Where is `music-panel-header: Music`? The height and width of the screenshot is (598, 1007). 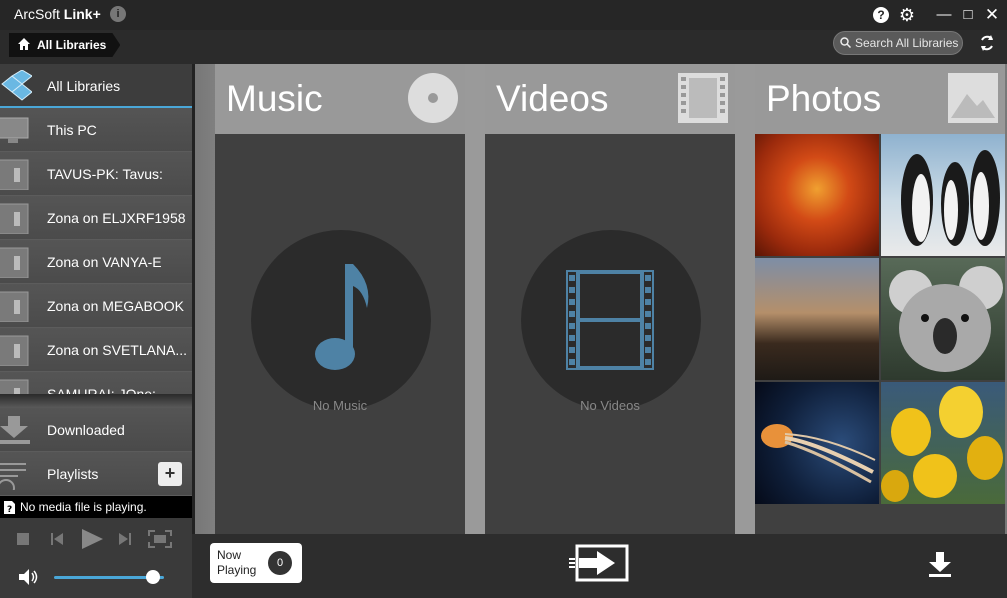
music-panel-header: Music is located at coordinates (340, 99).